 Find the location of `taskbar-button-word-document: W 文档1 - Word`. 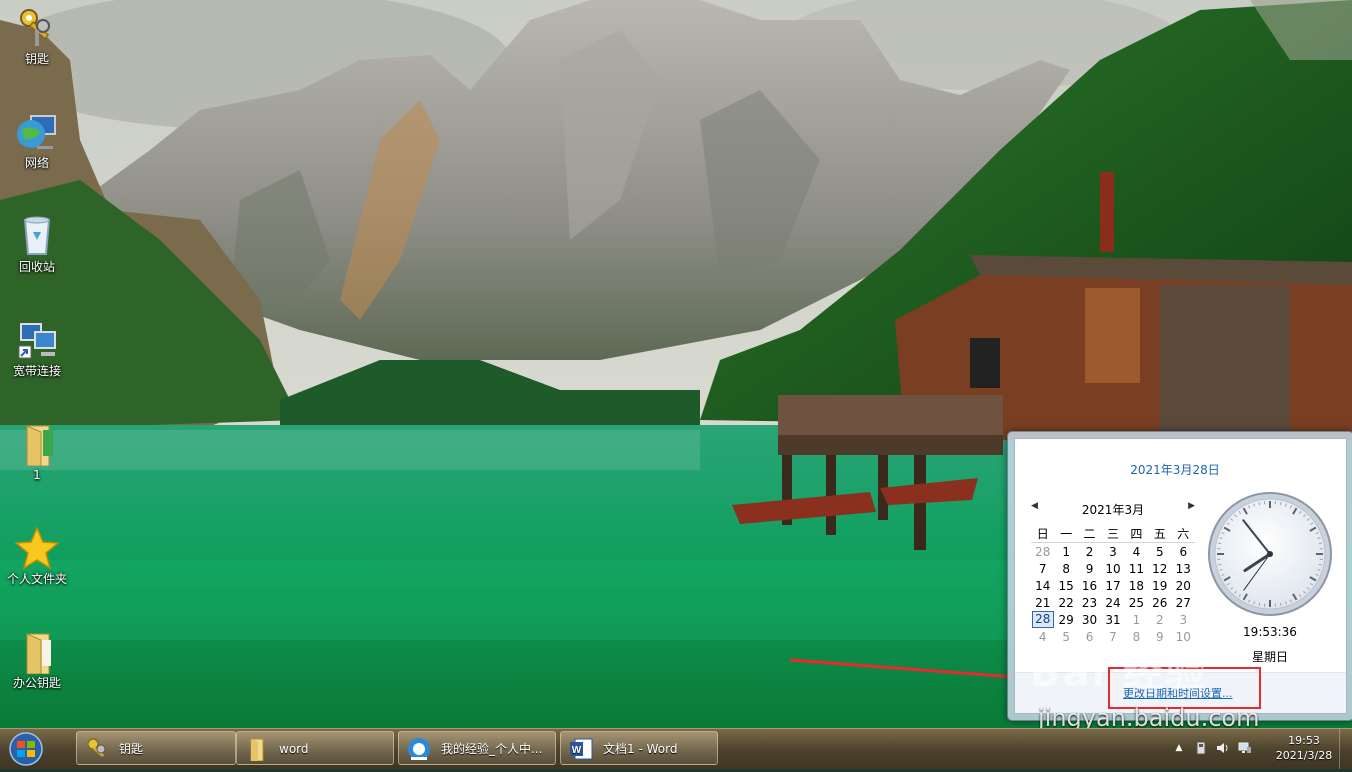

taskbar-button-word-document: W 文档1 - Word is located at coordinates (639, 748).